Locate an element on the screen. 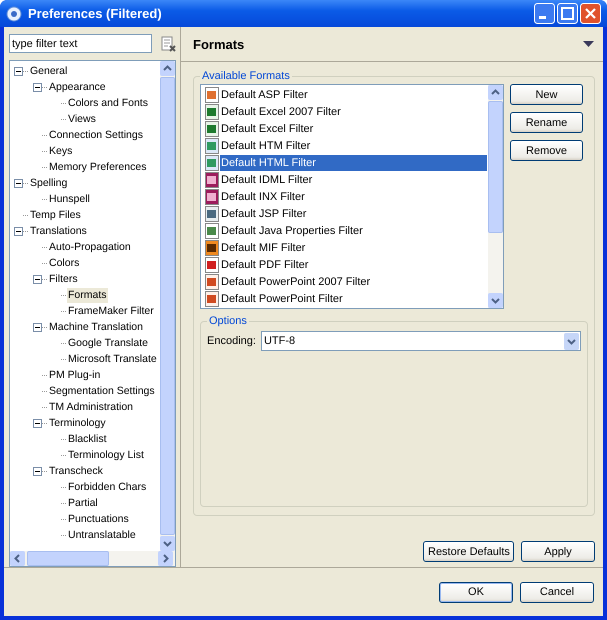 This screenshot has height=620, width=607. tree-item: Connection Settings is located at coordinates (96, 135).